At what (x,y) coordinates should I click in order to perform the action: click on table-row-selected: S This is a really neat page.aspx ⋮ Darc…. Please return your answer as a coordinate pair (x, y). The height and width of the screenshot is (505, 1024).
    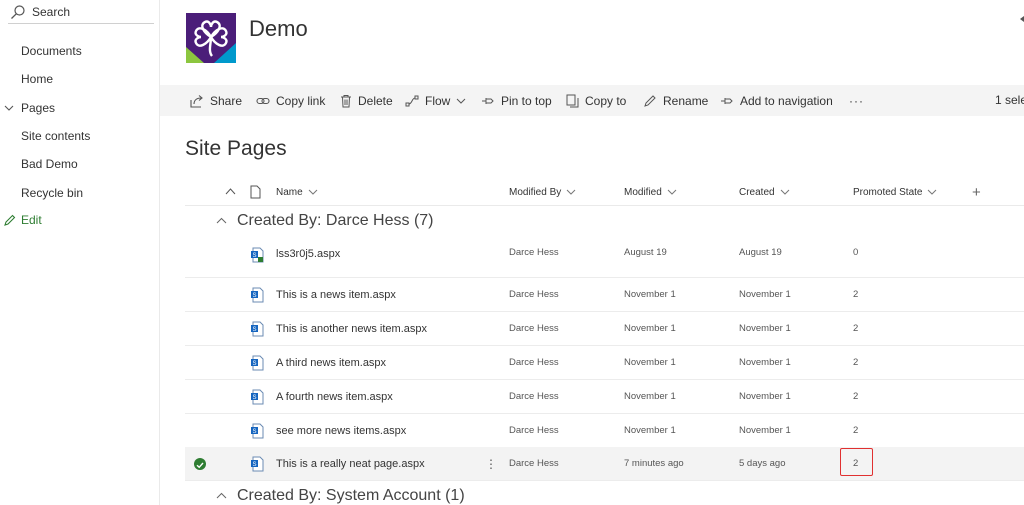
    Looking at the image, I should click on (604, 464).